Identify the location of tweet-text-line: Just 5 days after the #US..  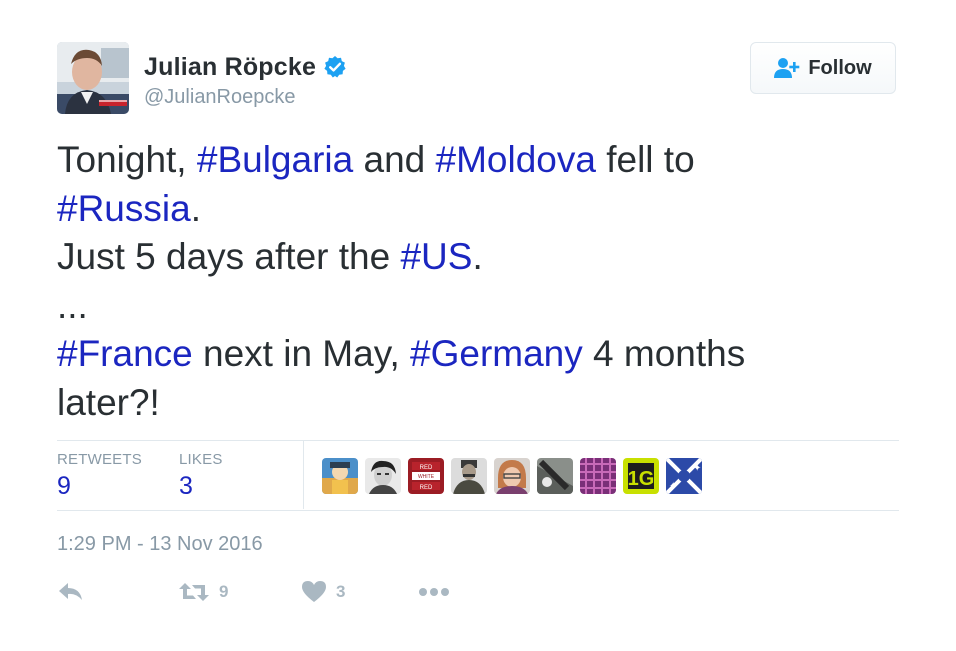
(482, 257).